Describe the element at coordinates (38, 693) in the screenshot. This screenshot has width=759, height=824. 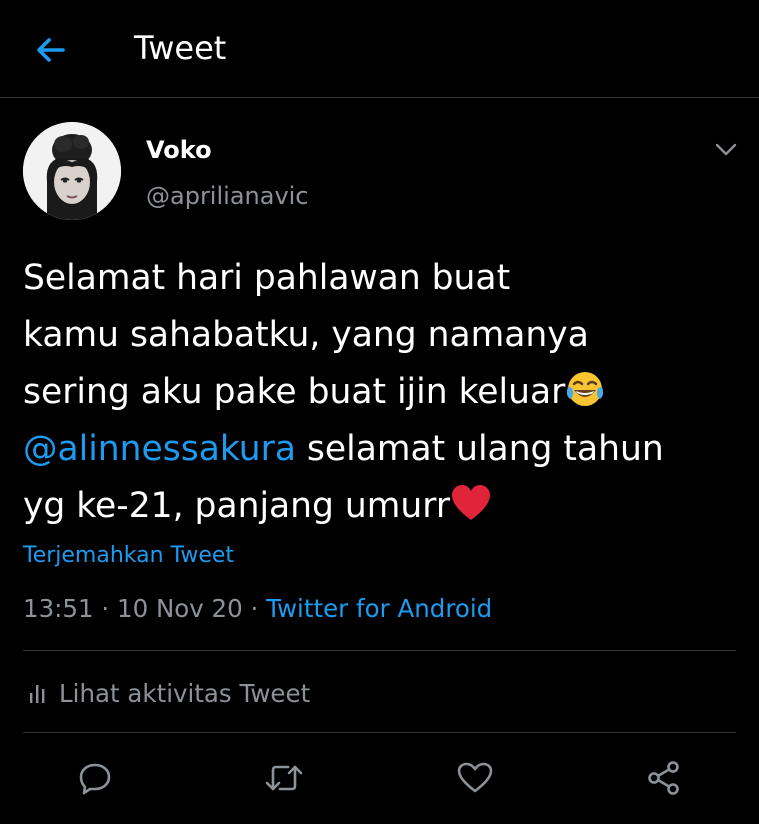
I see `bar-chart-icon` at that location.